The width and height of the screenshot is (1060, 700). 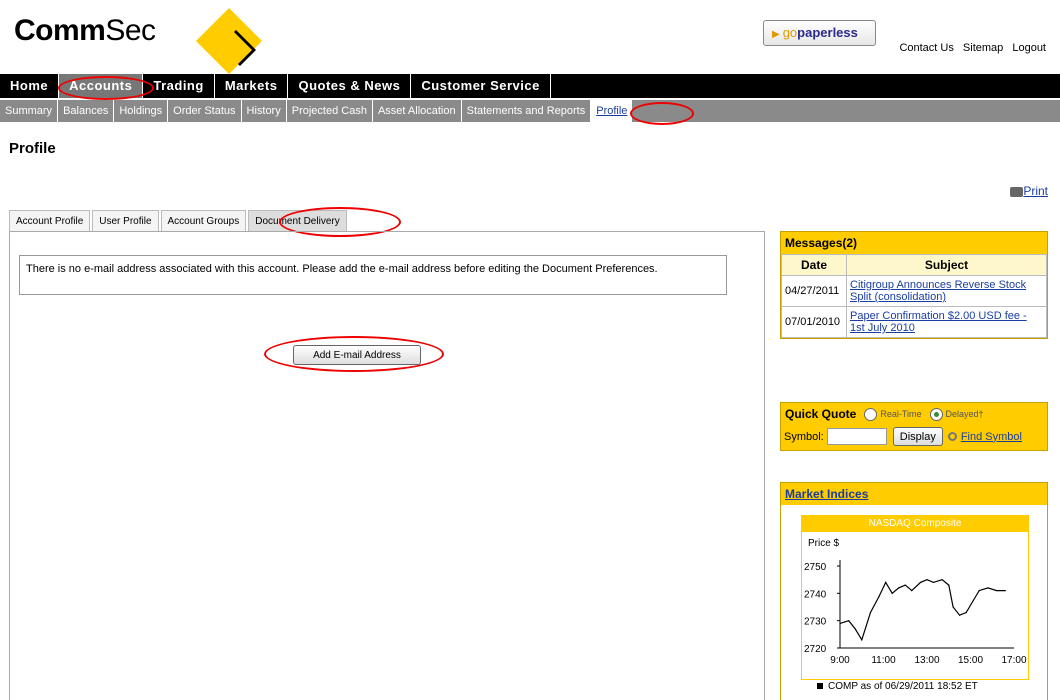 I want to click on search-icon, so click(x=952, y=436).